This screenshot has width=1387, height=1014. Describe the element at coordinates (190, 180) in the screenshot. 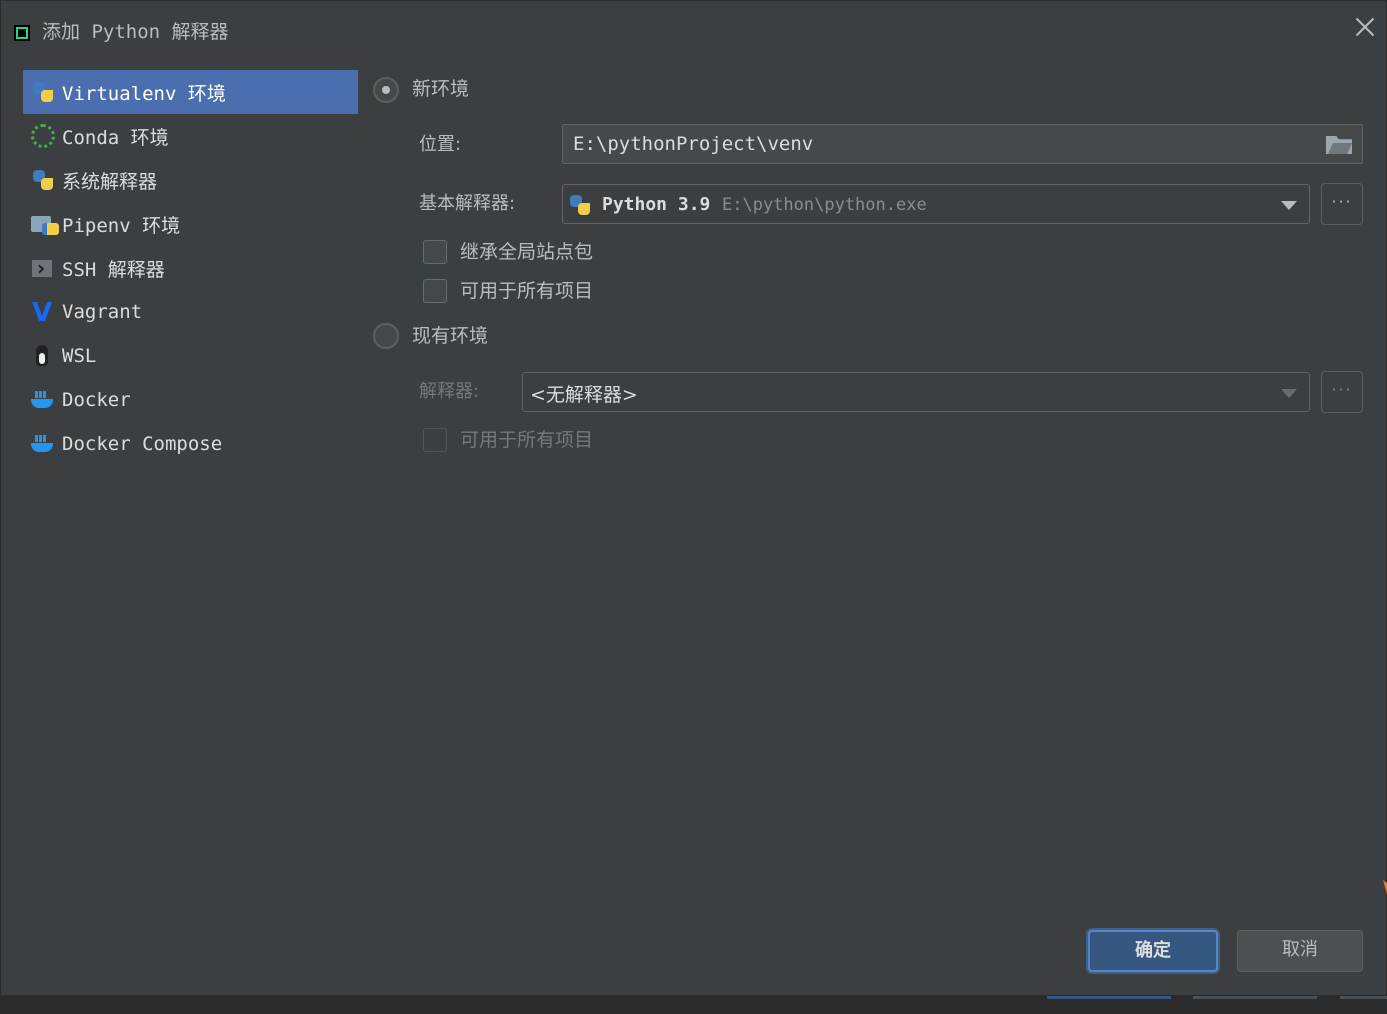

I see `sidebar-item-system-interpreter: 系统解释器` at that location.